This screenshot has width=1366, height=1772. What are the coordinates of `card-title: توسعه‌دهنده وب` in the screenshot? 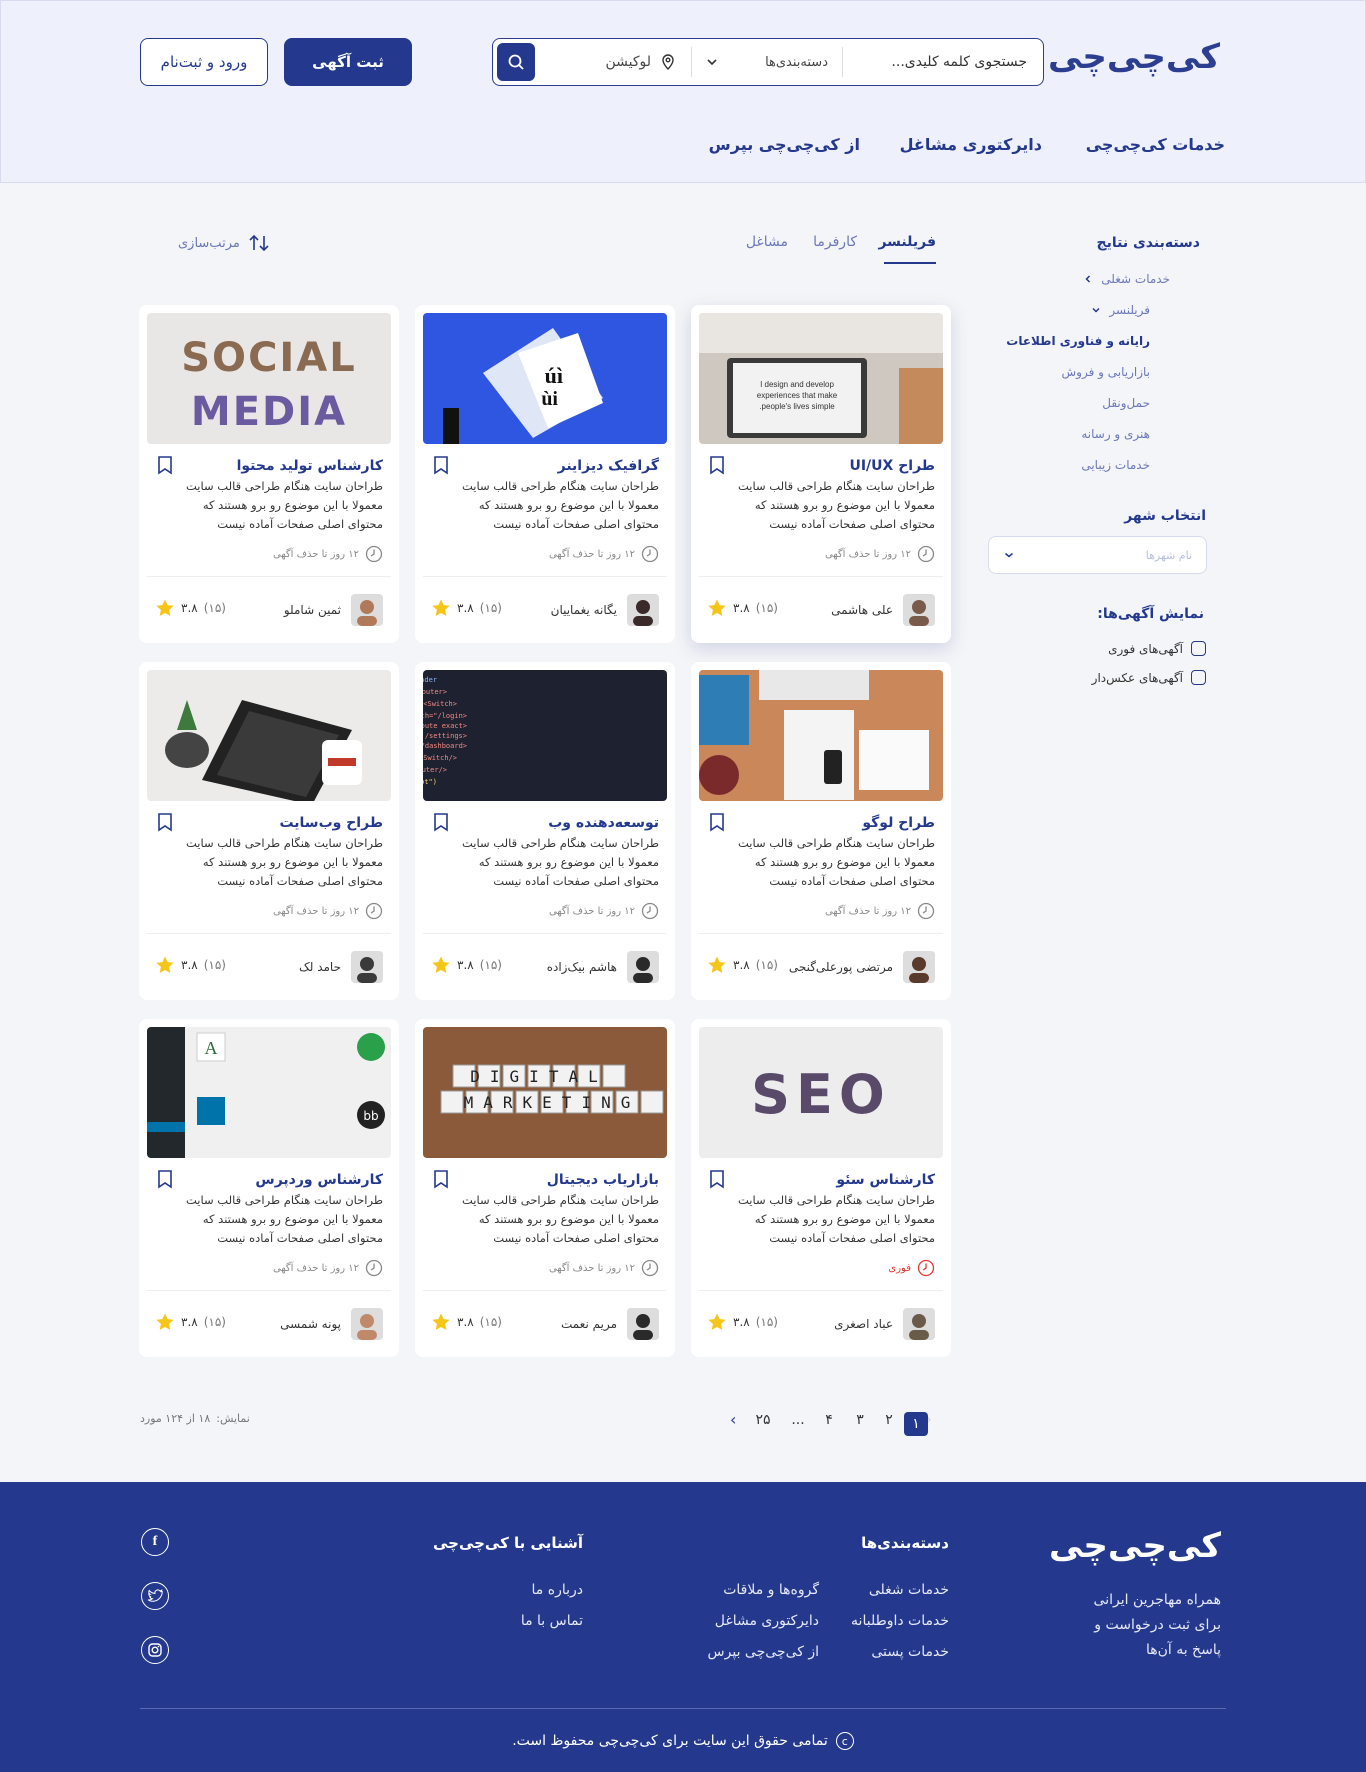 It's located at (603, 823).